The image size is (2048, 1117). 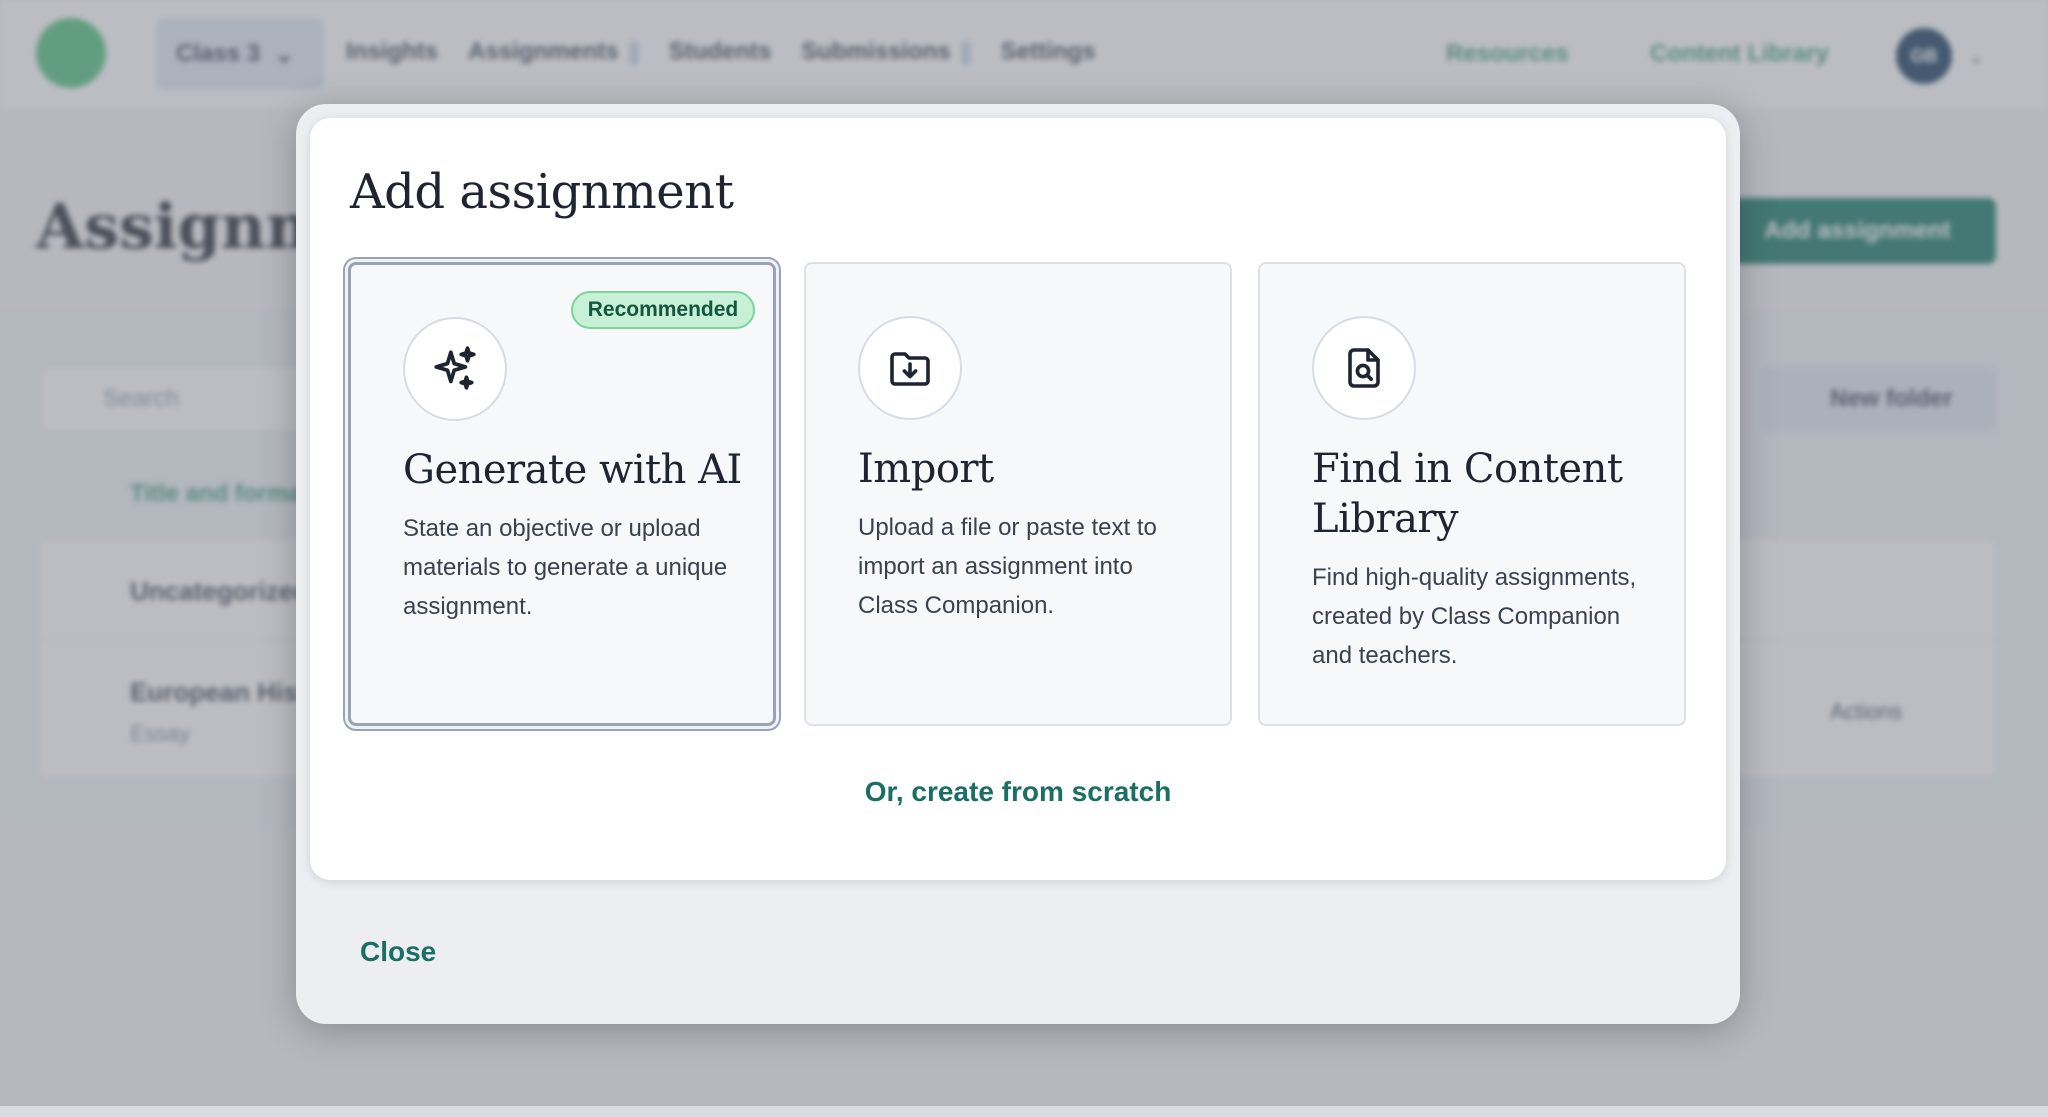 I want to click on option-title: Generate with AI, so click(x=572, y=470).